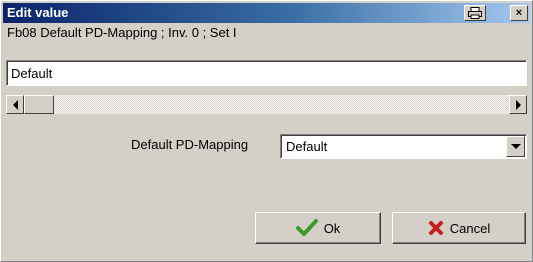 The width and height of the screenshot is (533, 262). I want to click on checkmark-icon, so click(306, 227).